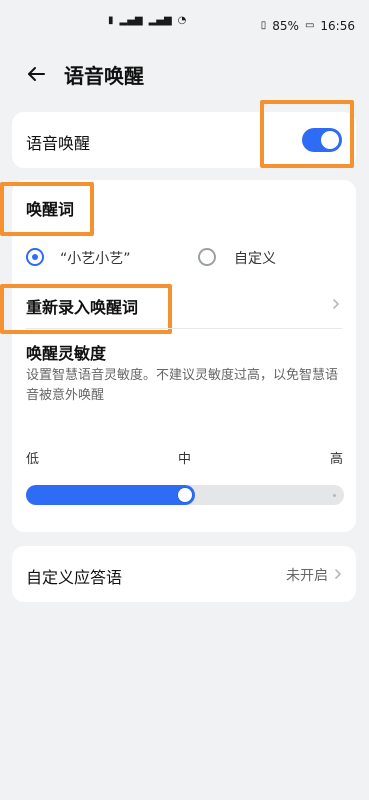  I want to click on hd-icon: ▮, so click(111, 20).